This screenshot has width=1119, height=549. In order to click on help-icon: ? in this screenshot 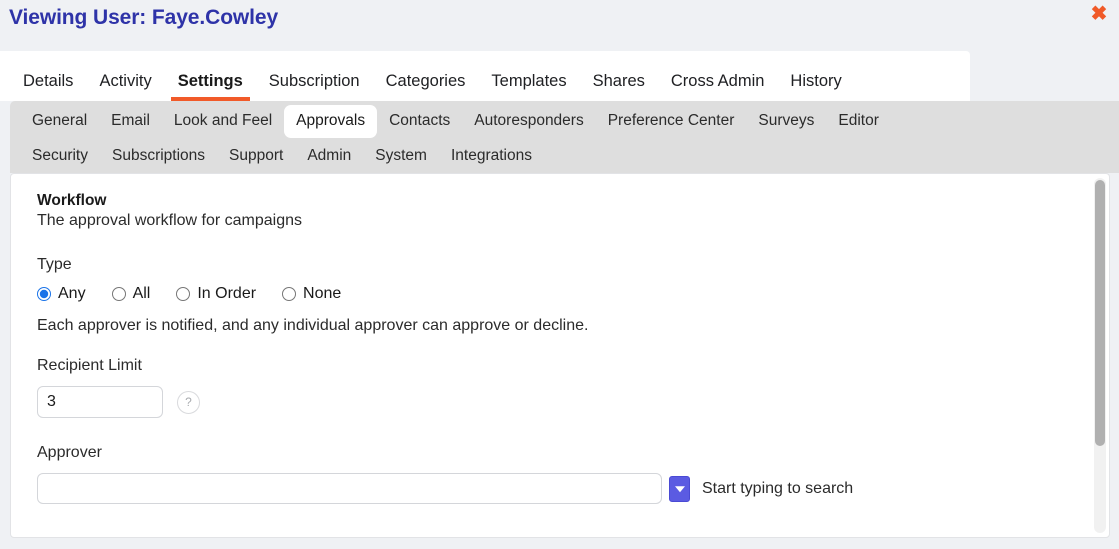, I will do `click(188, 402)`.